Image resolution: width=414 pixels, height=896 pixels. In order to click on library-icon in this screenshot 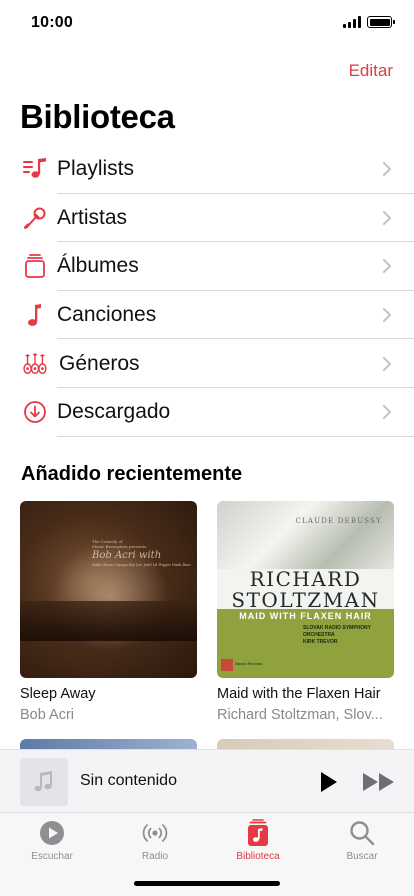, I will do `click(258, 833)`.